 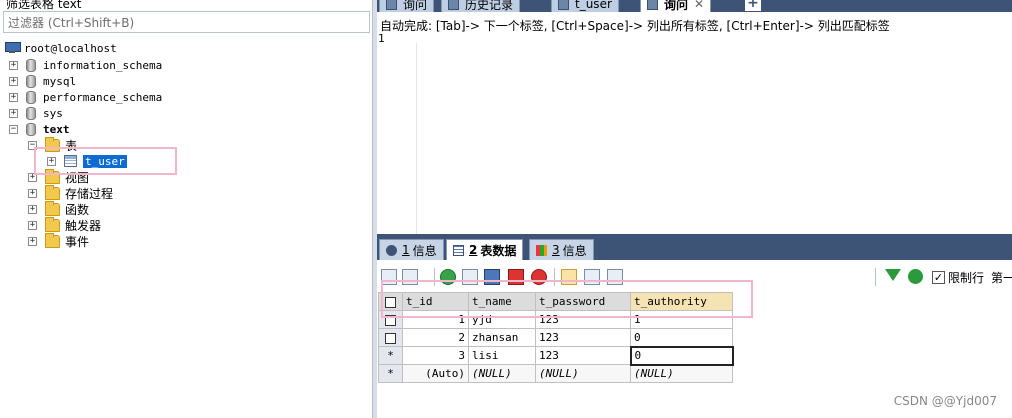 I want to click on db-label: mysql, so click(x=60, y=81).